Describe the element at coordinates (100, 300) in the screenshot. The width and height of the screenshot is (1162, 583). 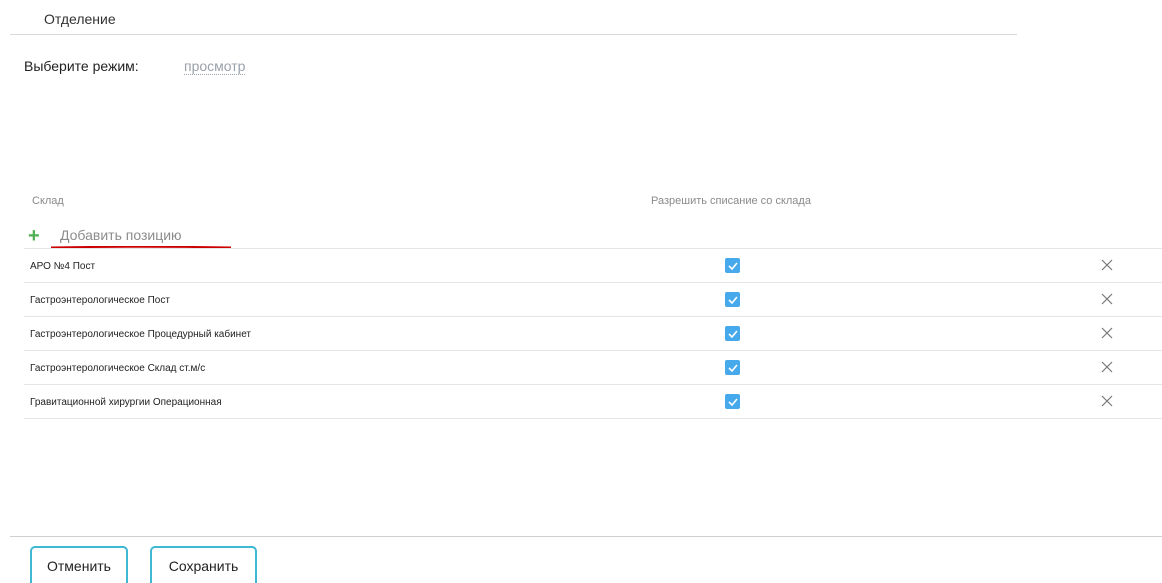
I see `row-store-name: Гастроэнтерологическое Пост` at that location.